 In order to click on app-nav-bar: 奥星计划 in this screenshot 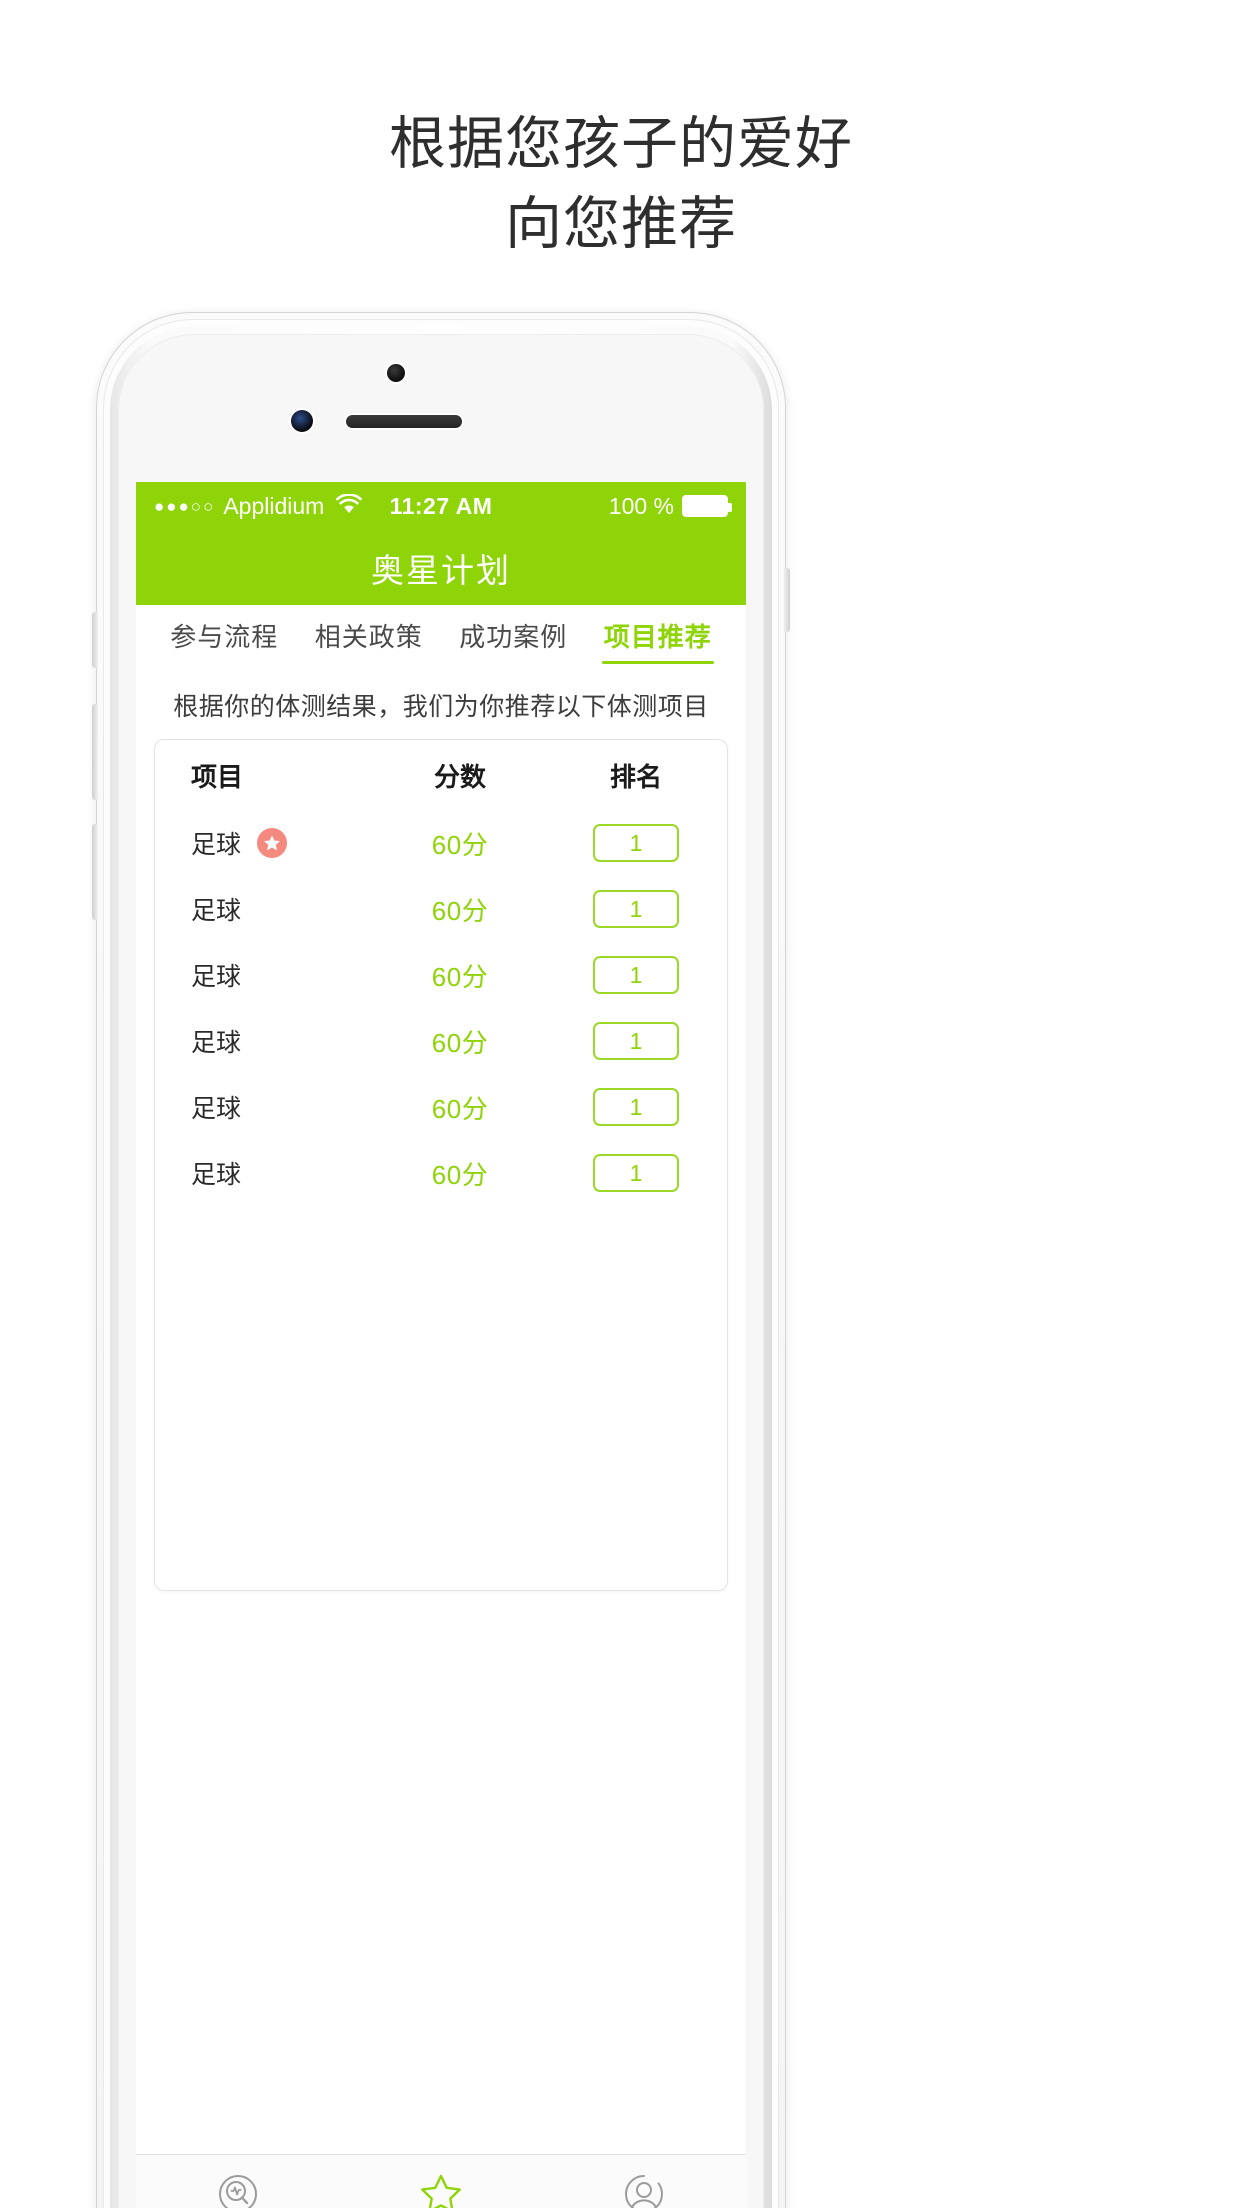, I will do `click(441, 567)`.